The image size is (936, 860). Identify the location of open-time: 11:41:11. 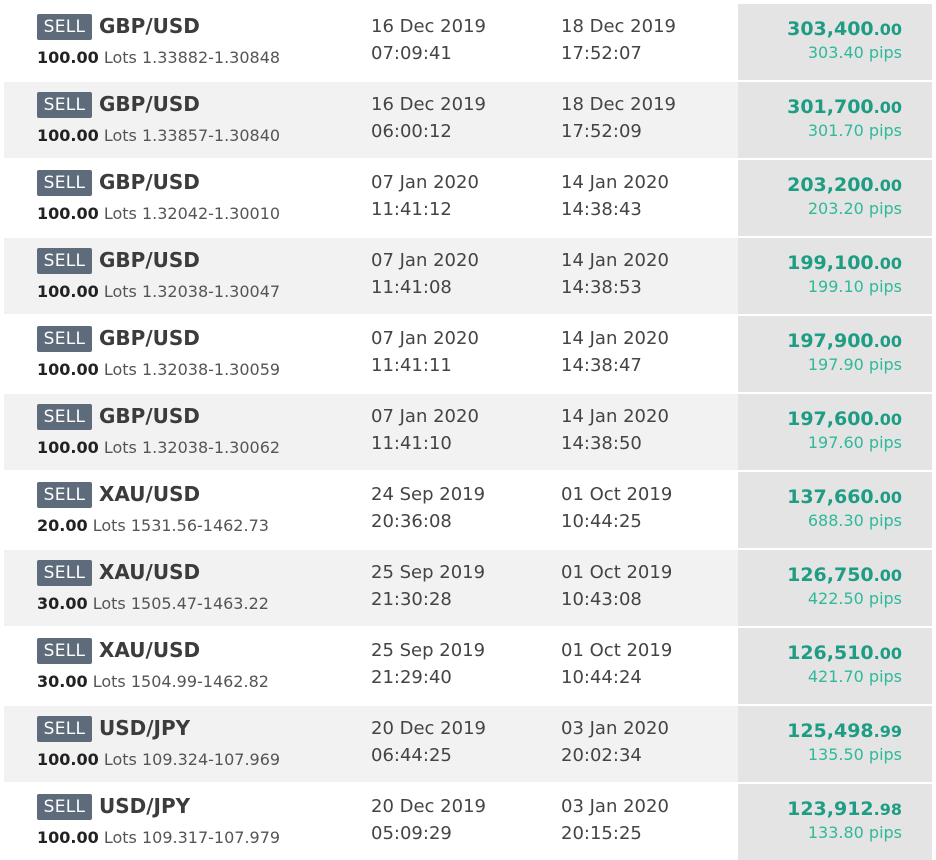
(411, 365).